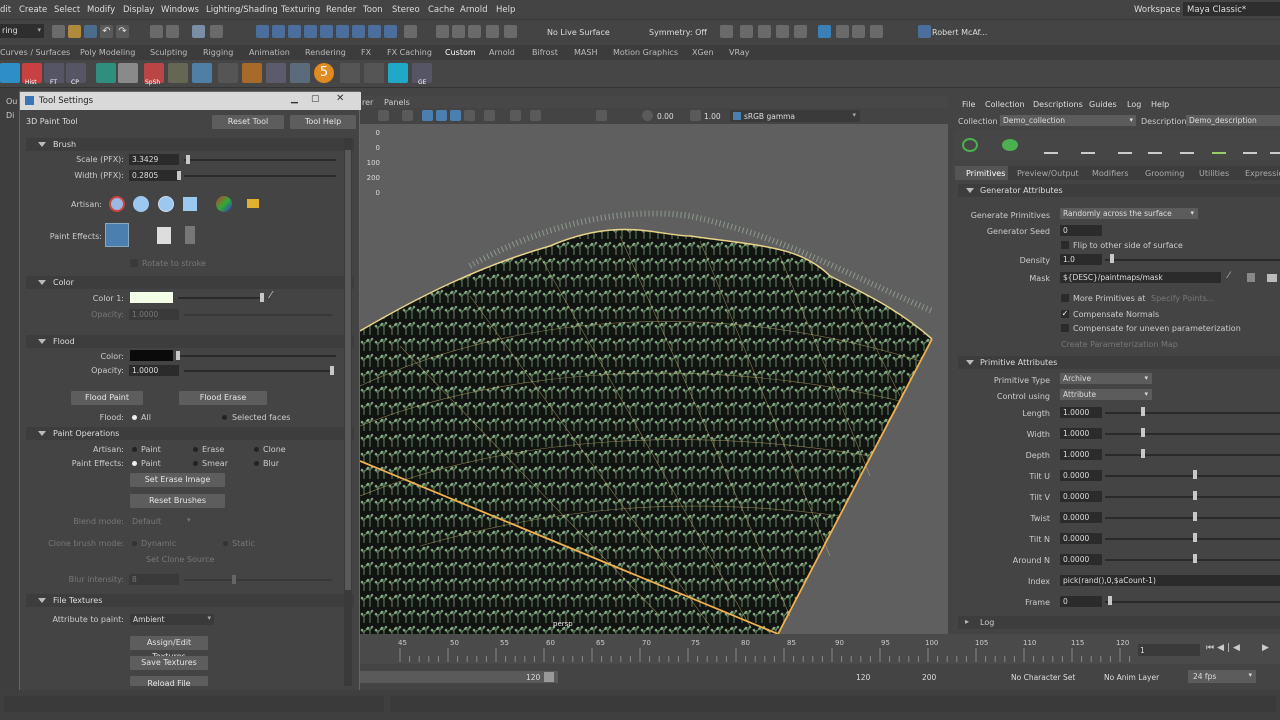  I want to click on command-input, so click(194, 704).